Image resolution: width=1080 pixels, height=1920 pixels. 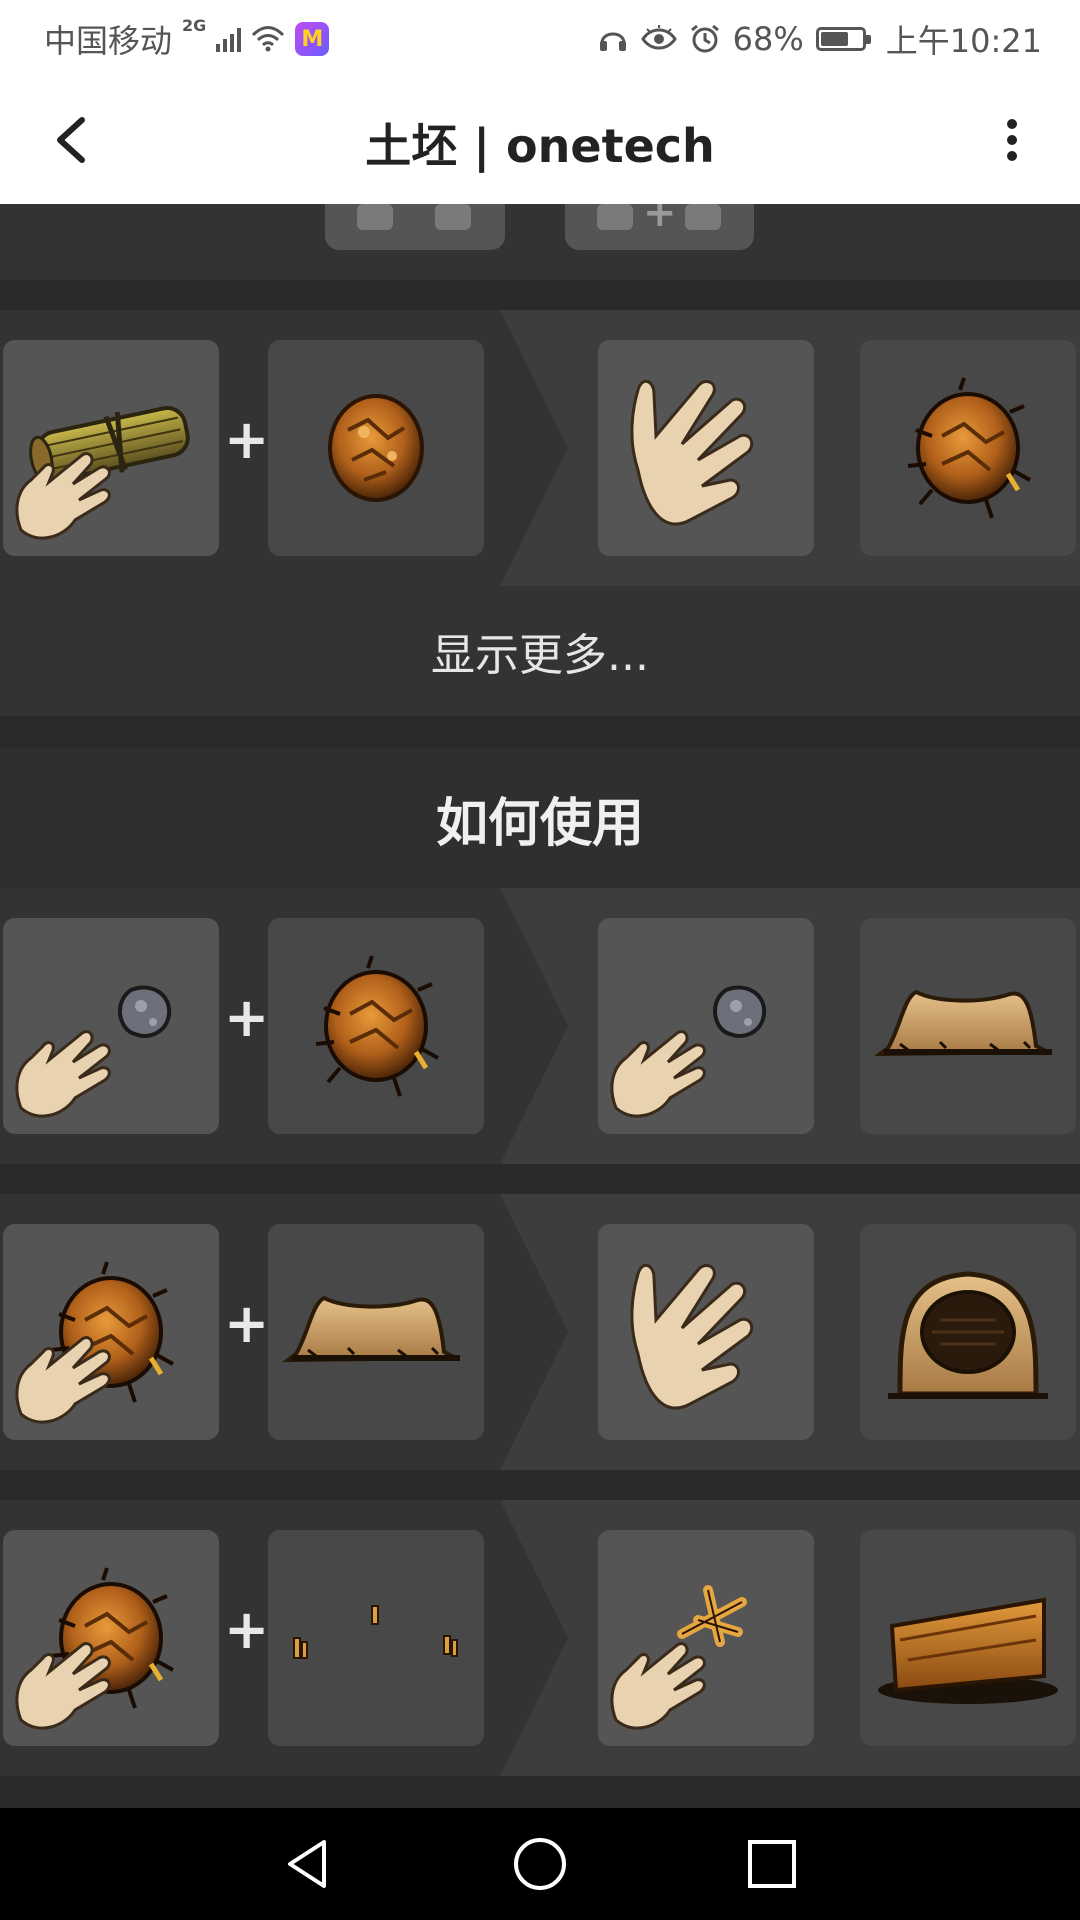 I want to click on section-heading-usage: 如何使用, so click(x=540, y=818).